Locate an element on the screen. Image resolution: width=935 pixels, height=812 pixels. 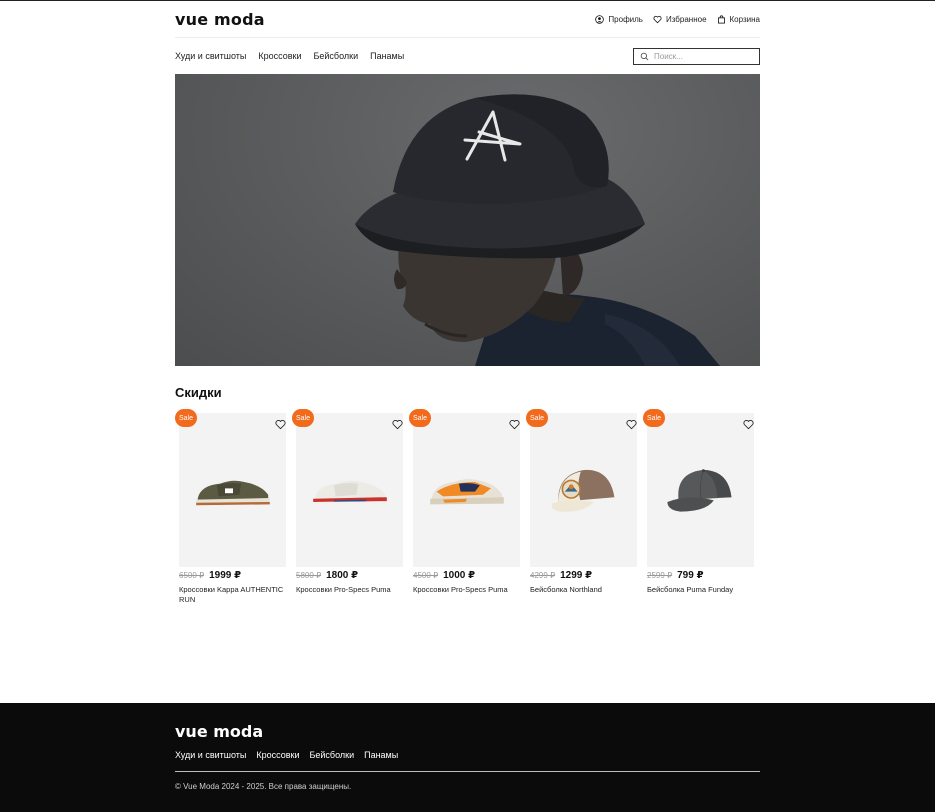
cart-link: Корзина is located at coordinates (738, 19).